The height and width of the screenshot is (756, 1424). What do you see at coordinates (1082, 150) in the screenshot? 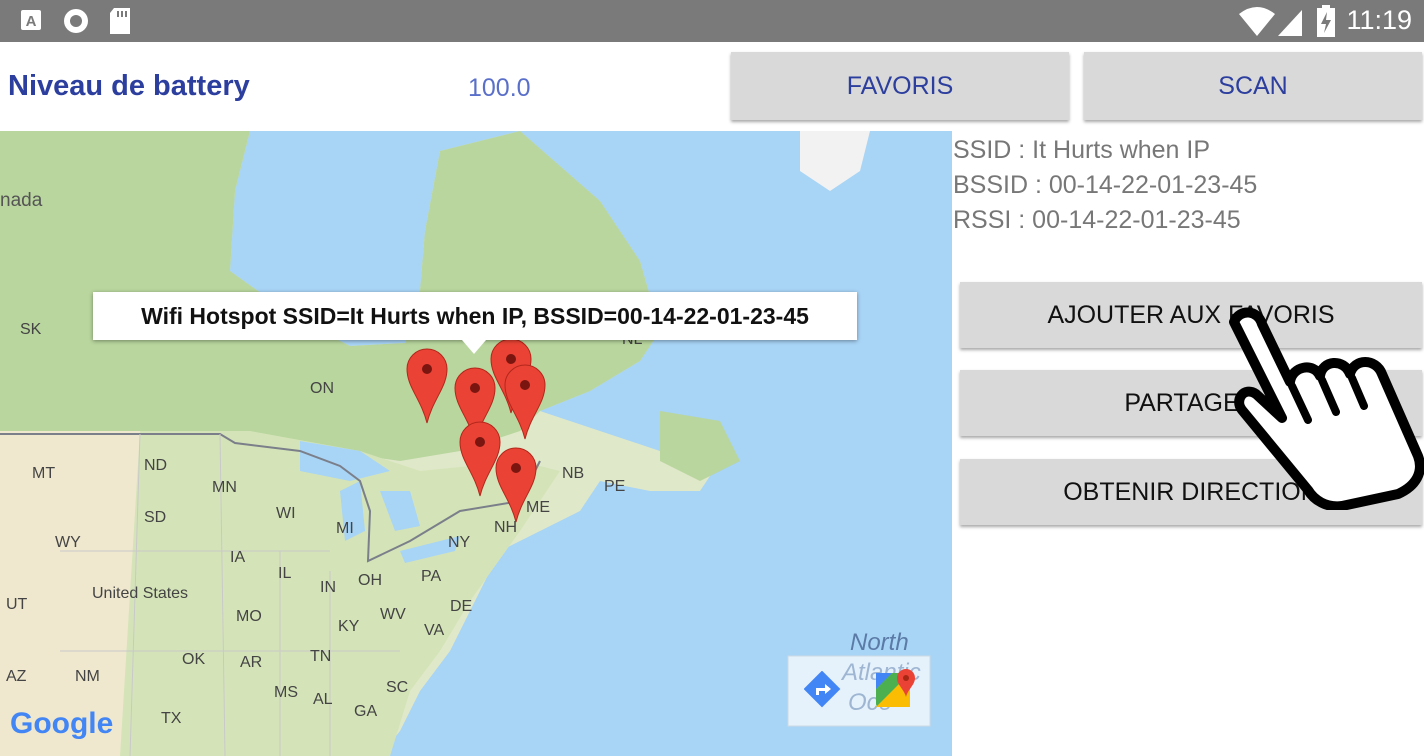
I see `ssid-text: SSID : It Hurts when IP` at bounding box center [1082, 150].